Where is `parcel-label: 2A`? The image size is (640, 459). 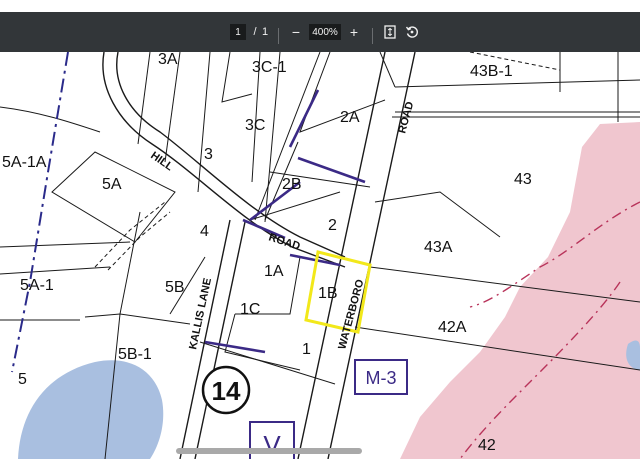
parcel-label: 2A is located at coordinates (350, 117).